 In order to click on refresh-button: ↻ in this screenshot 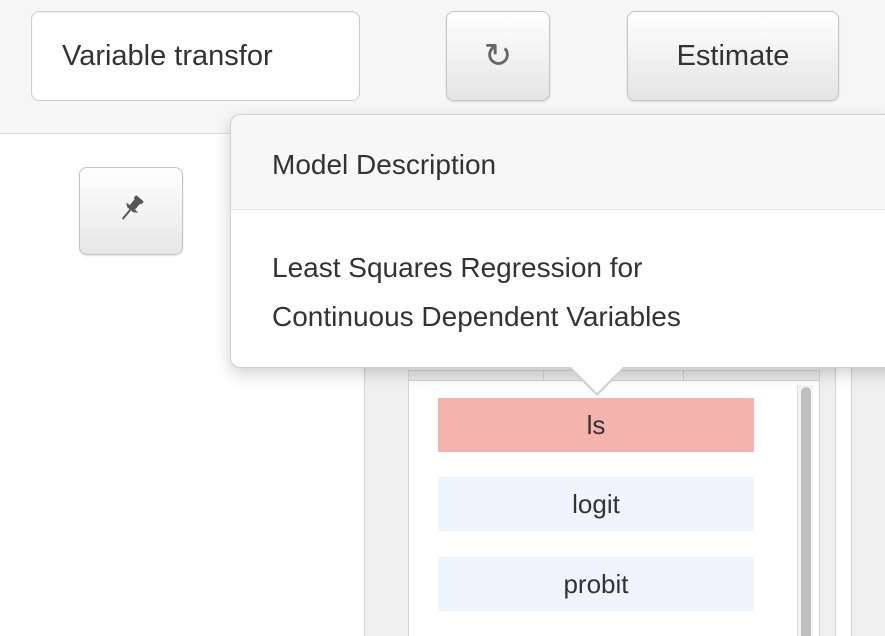, I will do `click(498, 56)`.